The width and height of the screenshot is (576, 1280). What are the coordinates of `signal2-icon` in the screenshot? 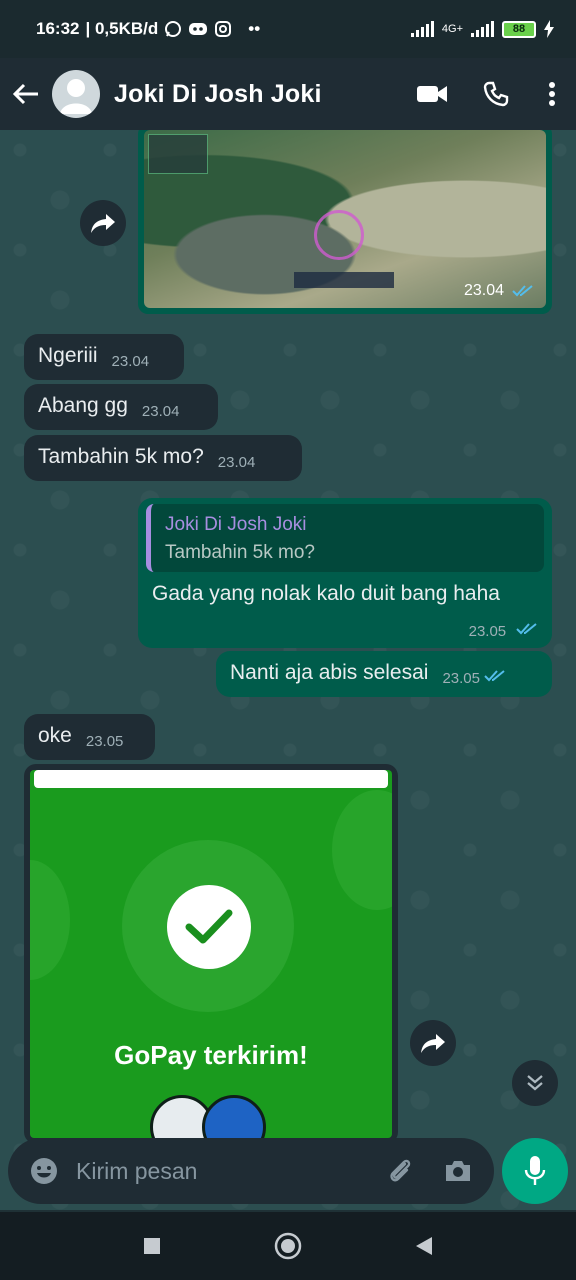 It's located at (482, 29).